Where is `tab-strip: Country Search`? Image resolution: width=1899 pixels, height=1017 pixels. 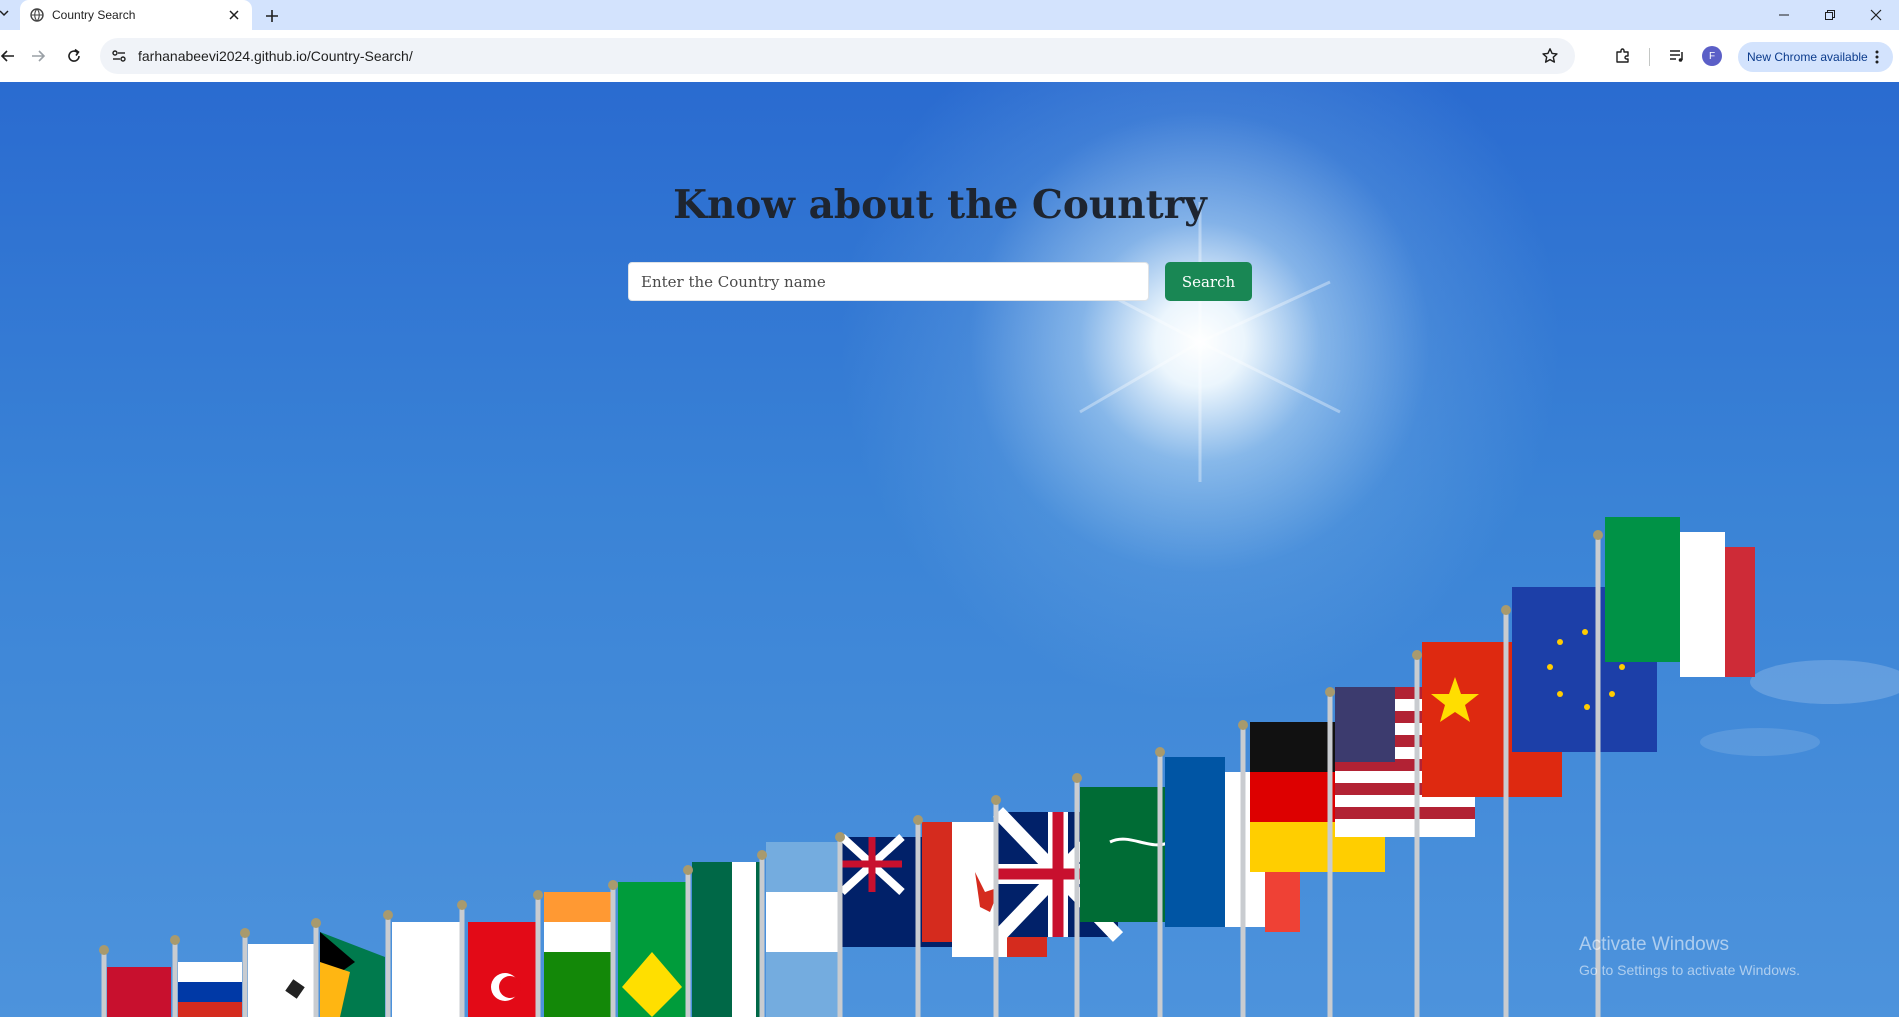
tab-strip: Country Search is located at coordinates (949, 17).